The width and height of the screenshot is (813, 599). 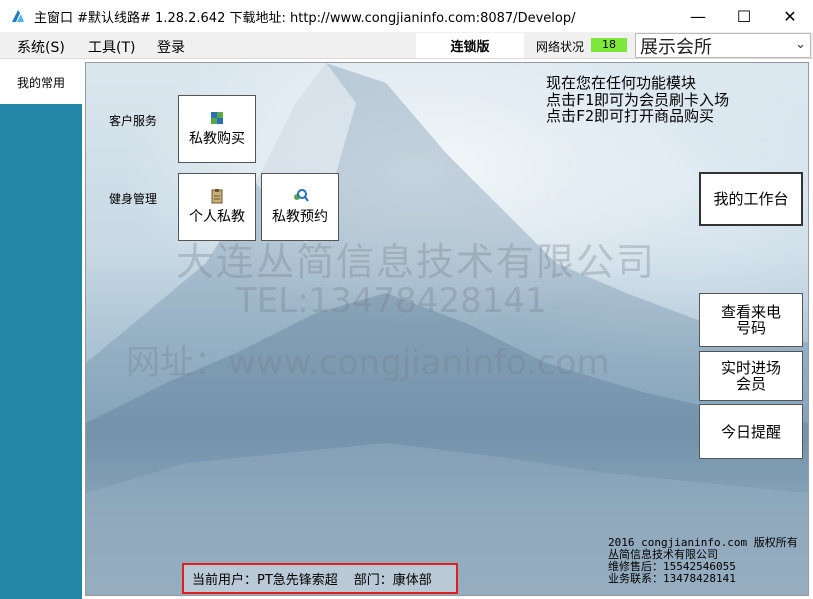 I want to click on live-entry-label-line1: 实时进场, so click(x=750, y=368).